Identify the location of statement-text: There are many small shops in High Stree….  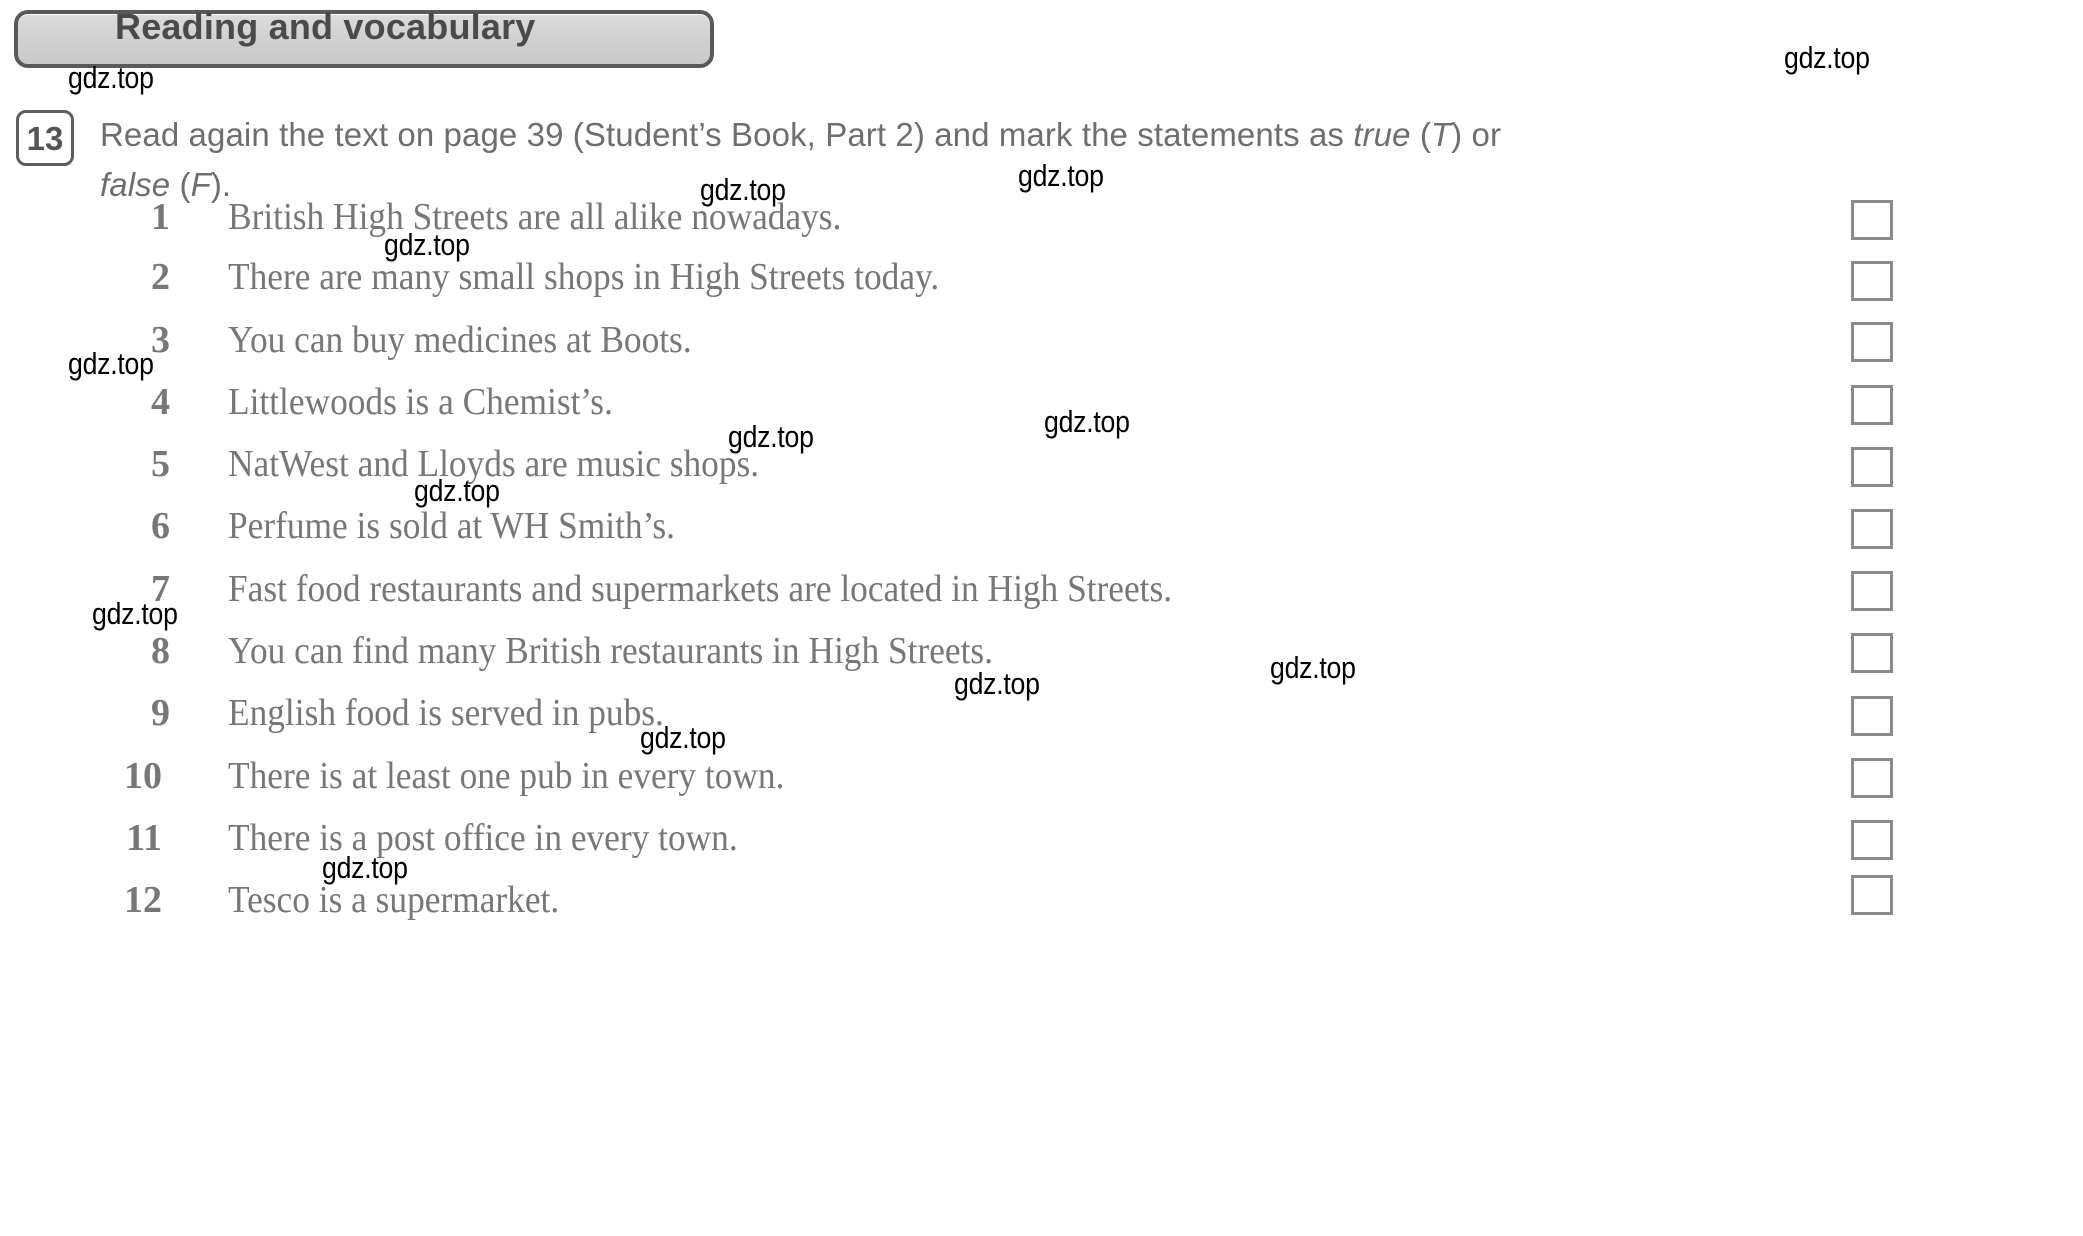
(584, 277).